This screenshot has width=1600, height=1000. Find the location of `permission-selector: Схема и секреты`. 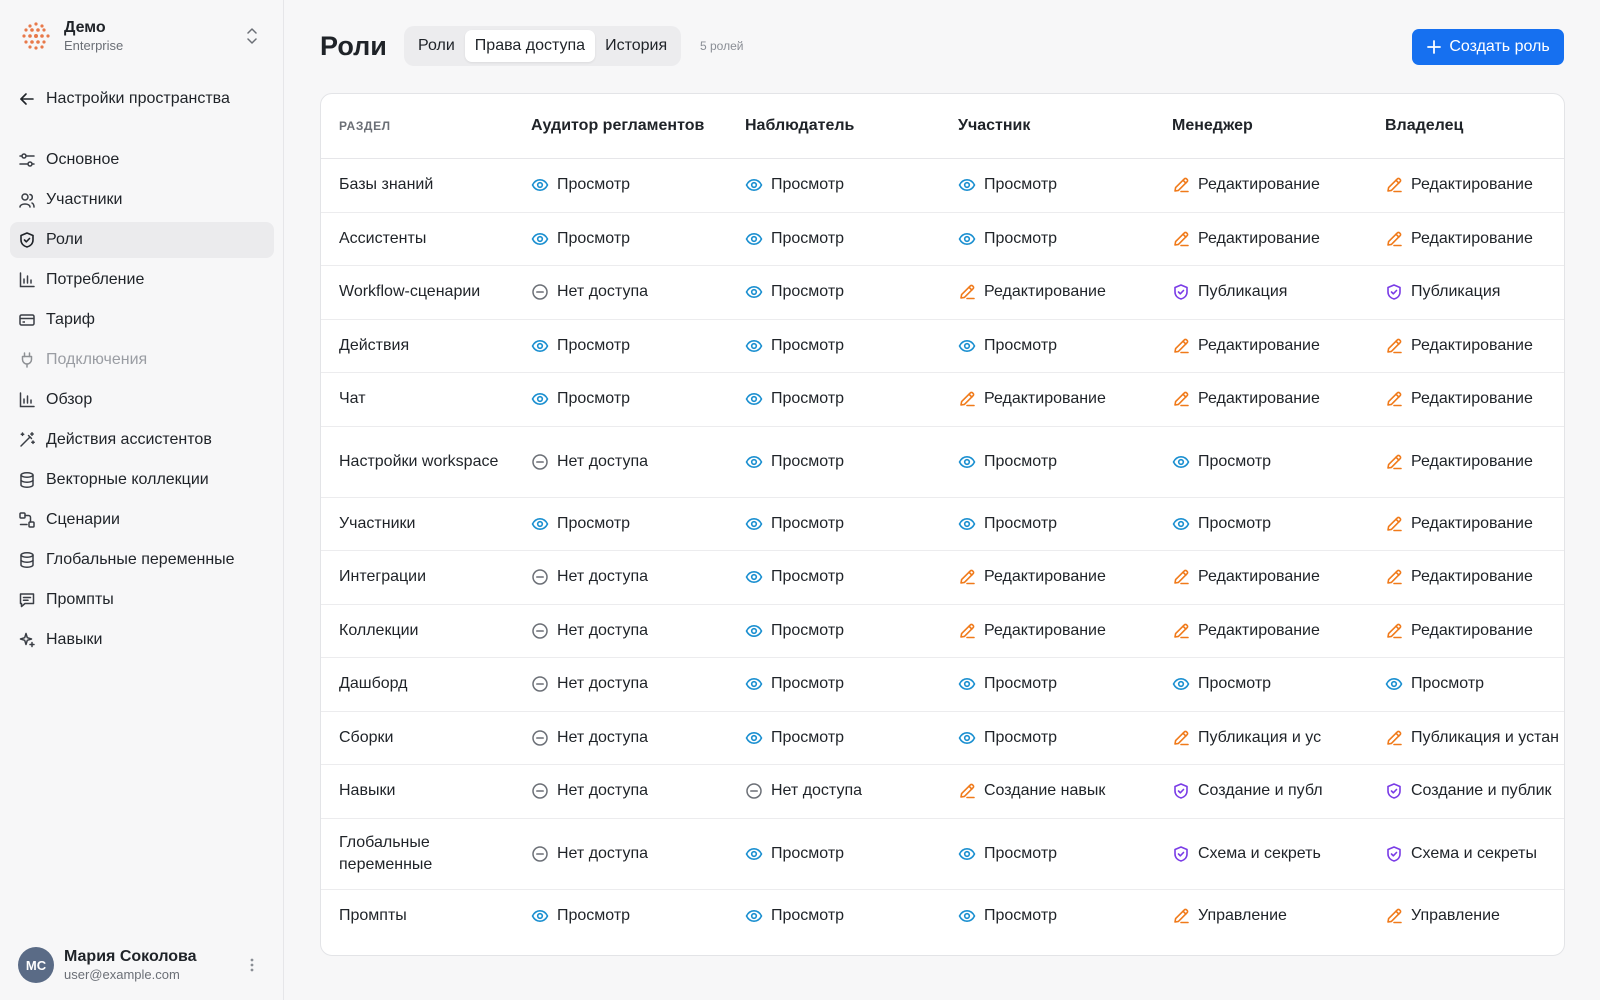

permission-selector: Схема и секреты is located at coordinates (1474, 854).